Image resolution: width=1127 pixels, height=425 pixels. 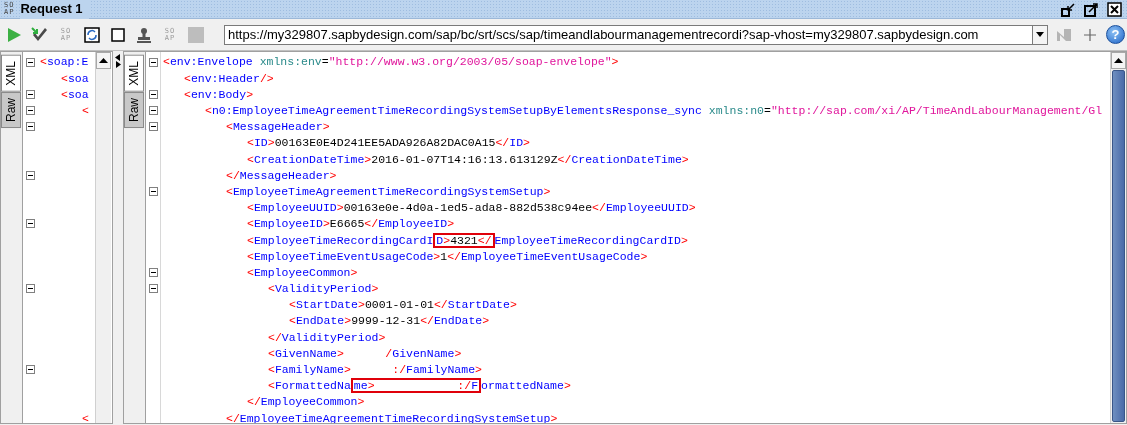 I want to click on code-text: <ID>00163E0E4D241EE5ADA926A82DAC0A15</ID>, so click(x=388, y=143).